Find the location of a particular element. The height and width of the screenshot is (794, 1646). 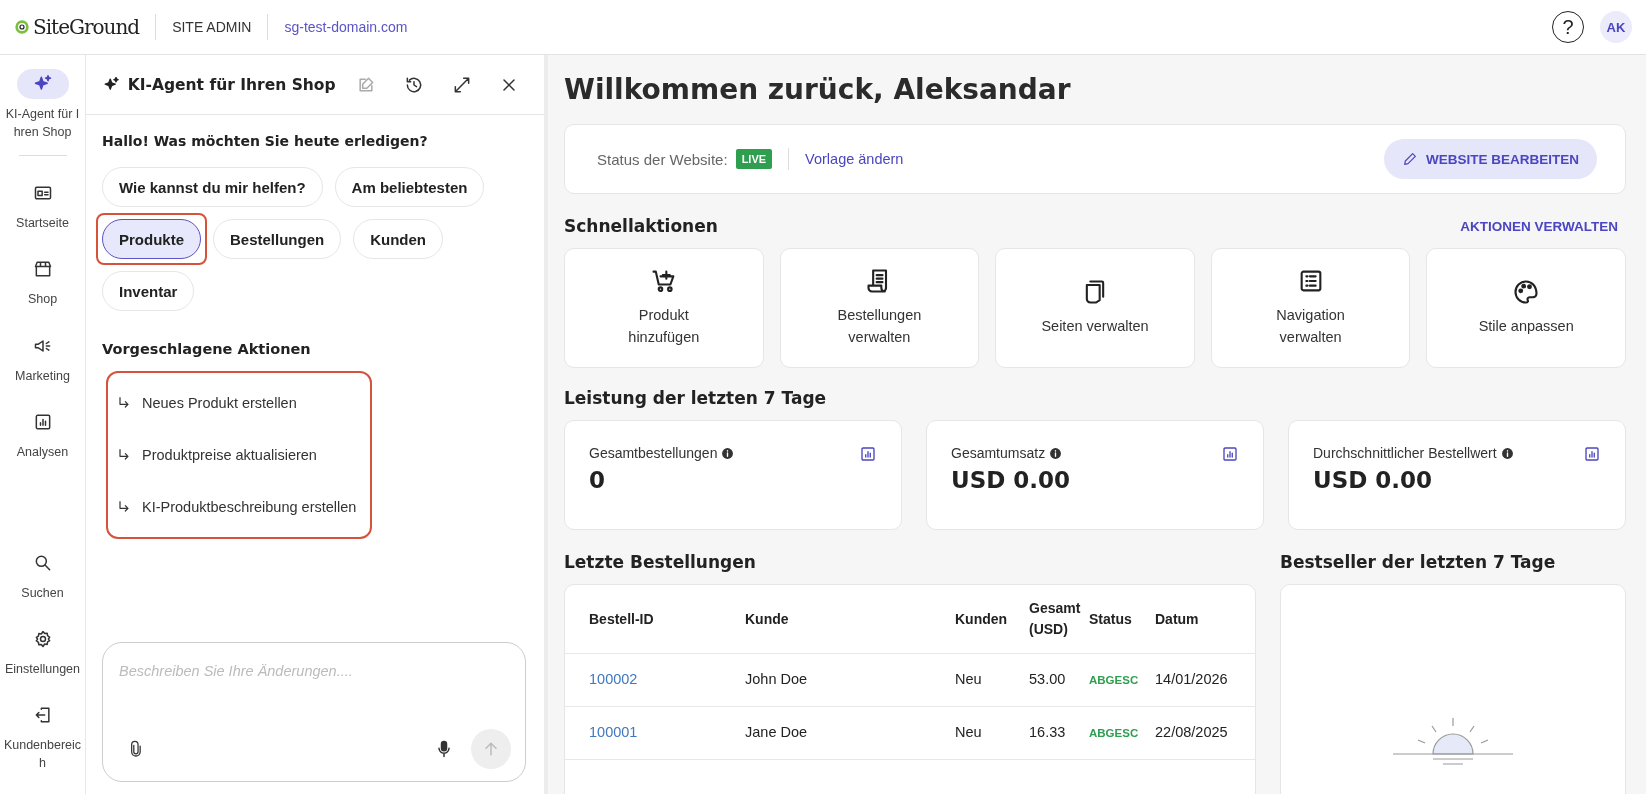

change-template-link: Vorlage ändern is located at coordinates (854, 159).